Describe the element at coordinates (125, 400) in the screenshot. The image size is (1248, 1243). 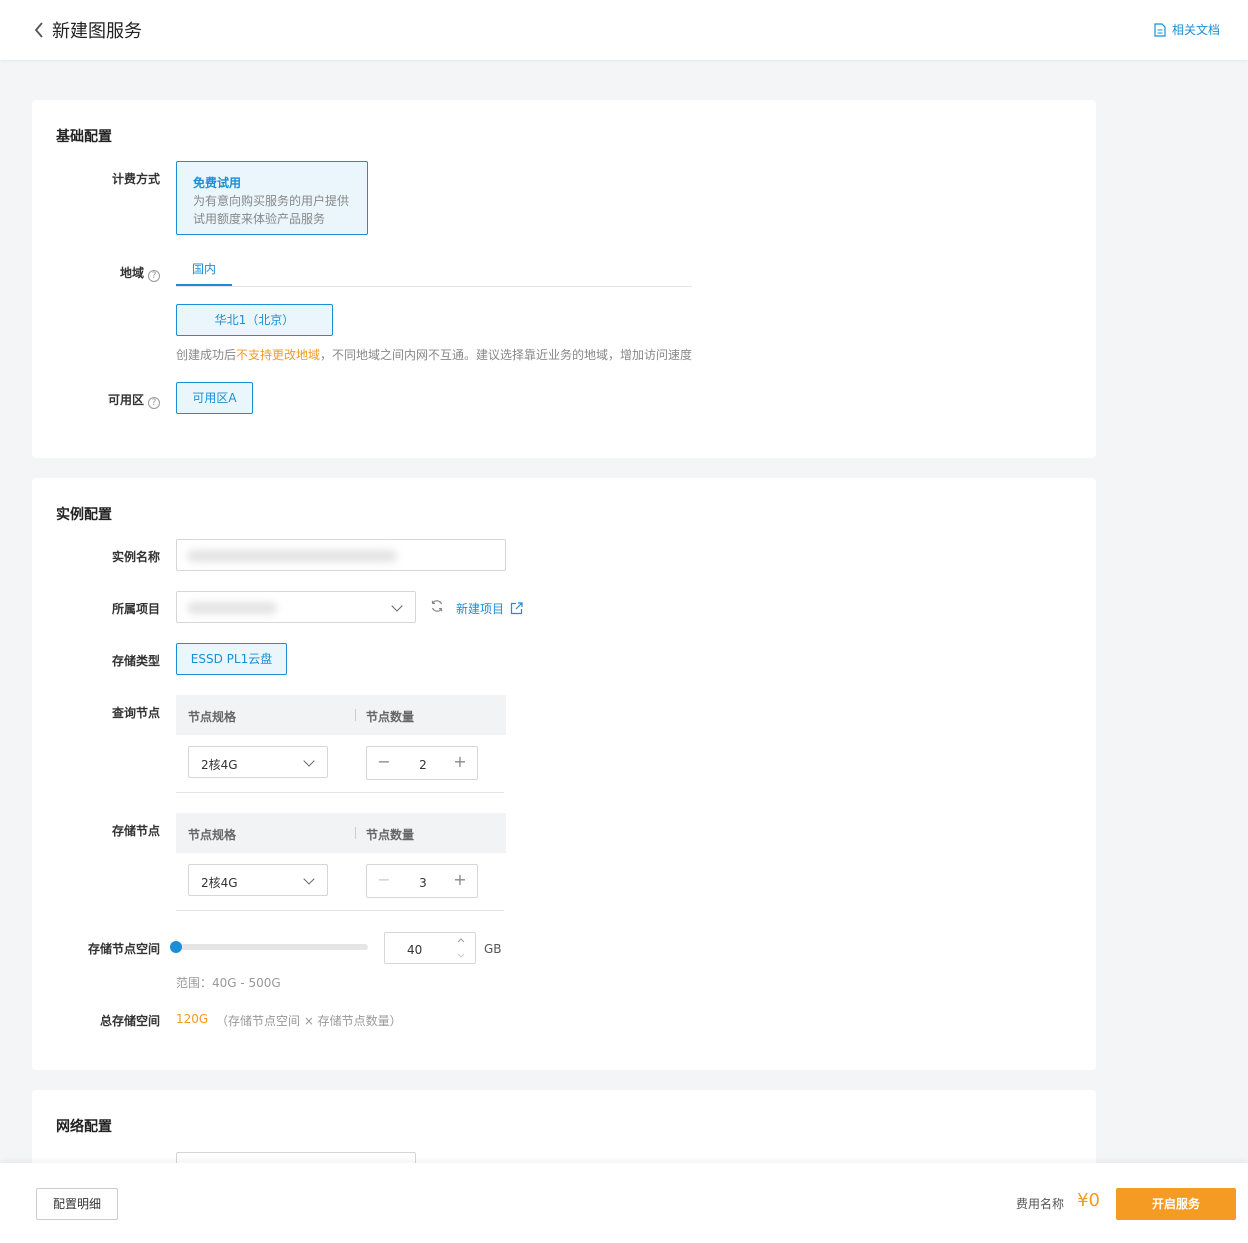
I see `zone-label: 可用区` at that location.